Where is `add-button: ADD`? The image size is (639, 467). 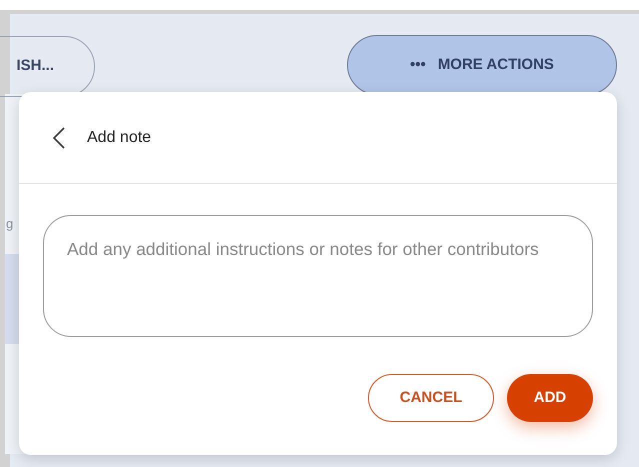 add-button: ADD is located at coordinates (550, 398).